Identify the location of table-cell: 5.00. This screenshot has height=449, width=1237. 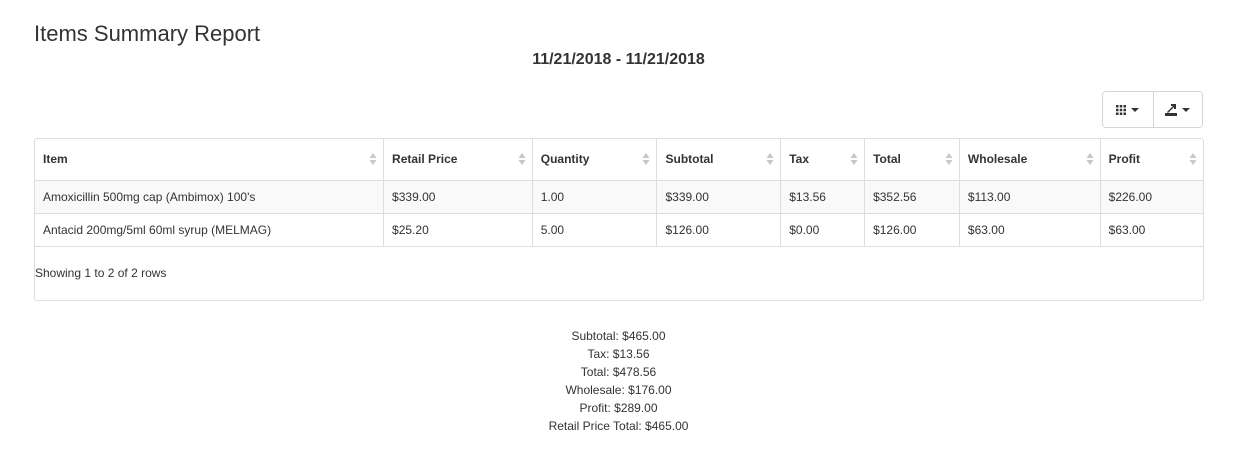
(594, 230).